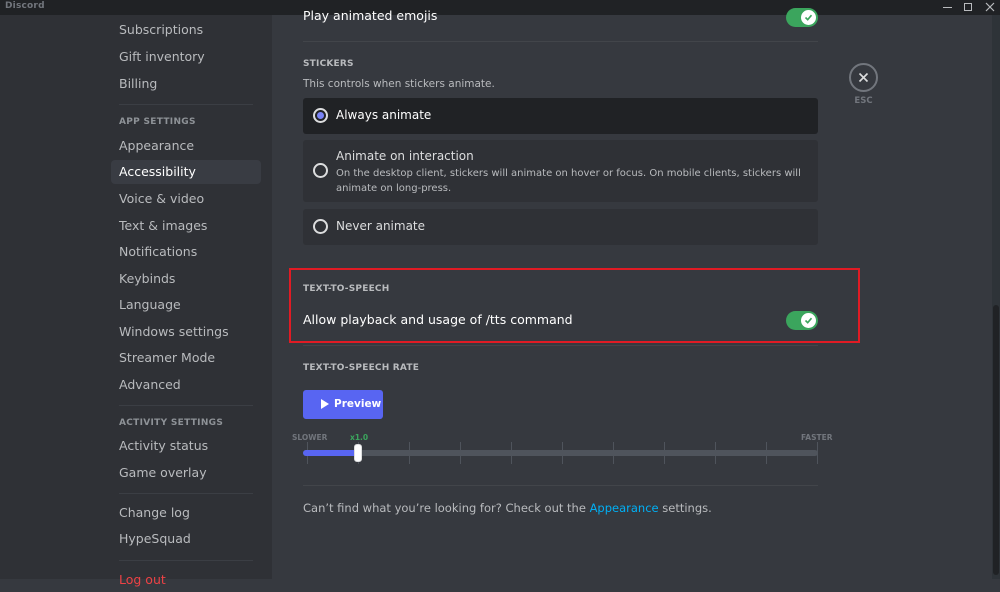 This screenshot has width=1000, height=592. Describe the element at coordinates (863, 84) in the screenshot. I see `esc-close-button: ESC` at that location.